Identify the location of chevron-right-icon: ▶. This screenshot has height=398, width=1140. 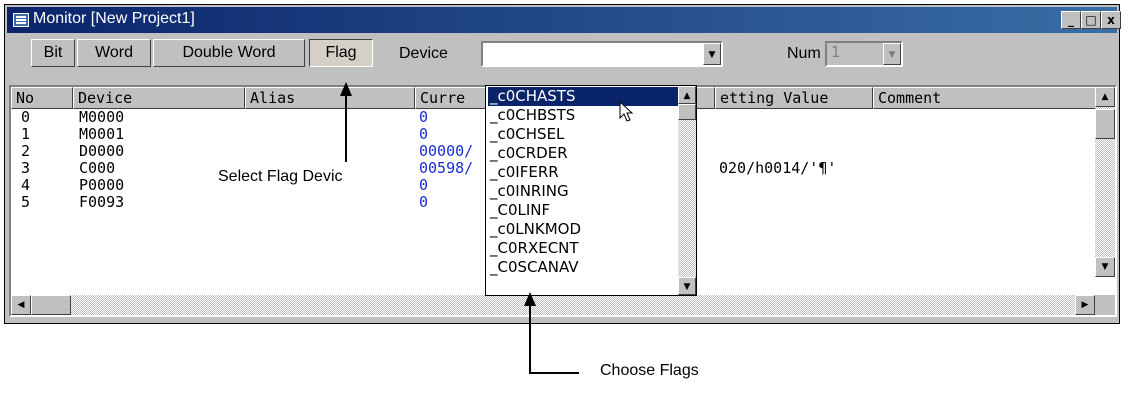
(1085, 305).